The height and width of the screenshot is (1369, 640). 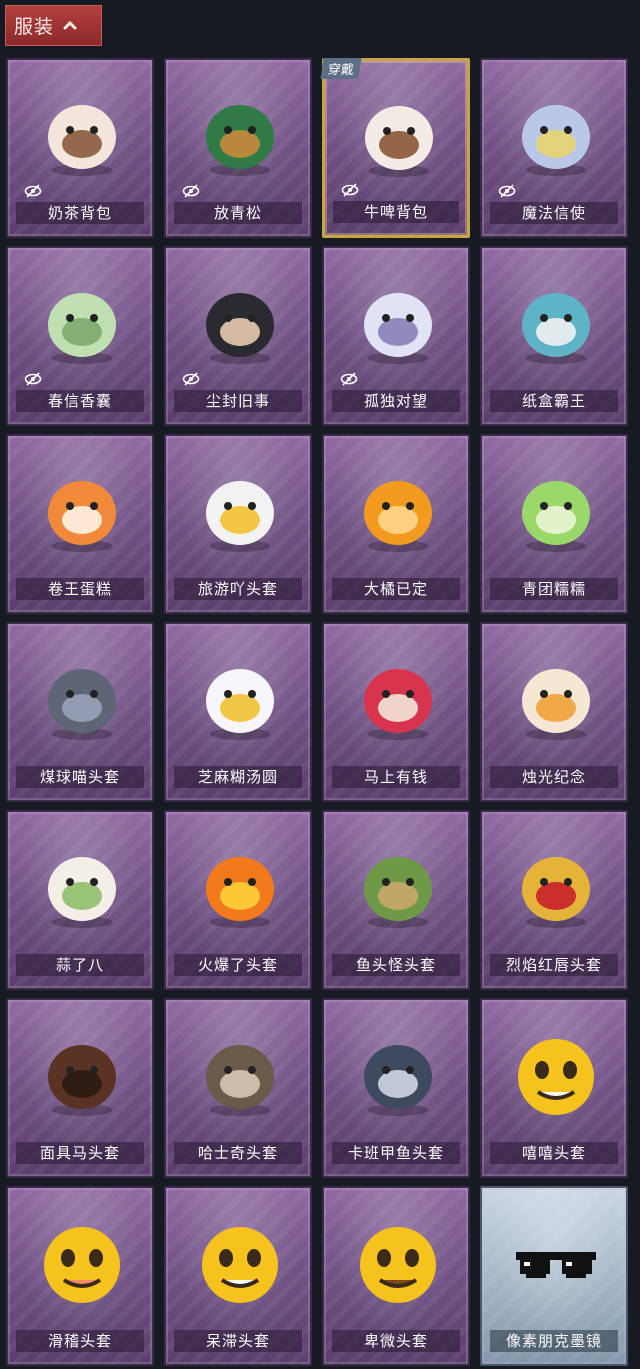 I want to click on item-card: 青团糯糯, so click(x=554, y=524).